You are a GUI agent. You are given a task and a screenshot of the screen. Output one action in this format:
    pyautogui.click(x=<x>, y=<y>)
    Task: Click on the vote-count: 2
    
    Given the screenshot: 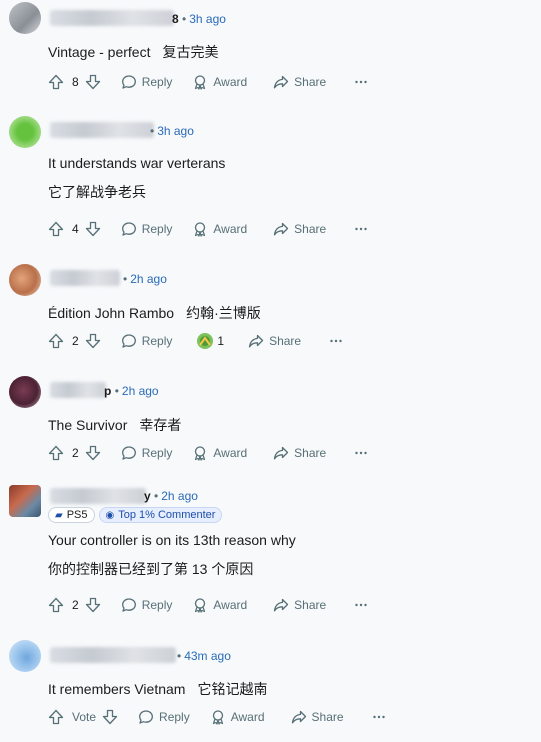 What is the action you would take?
    pyautogui.click(x=75, y=605)
    